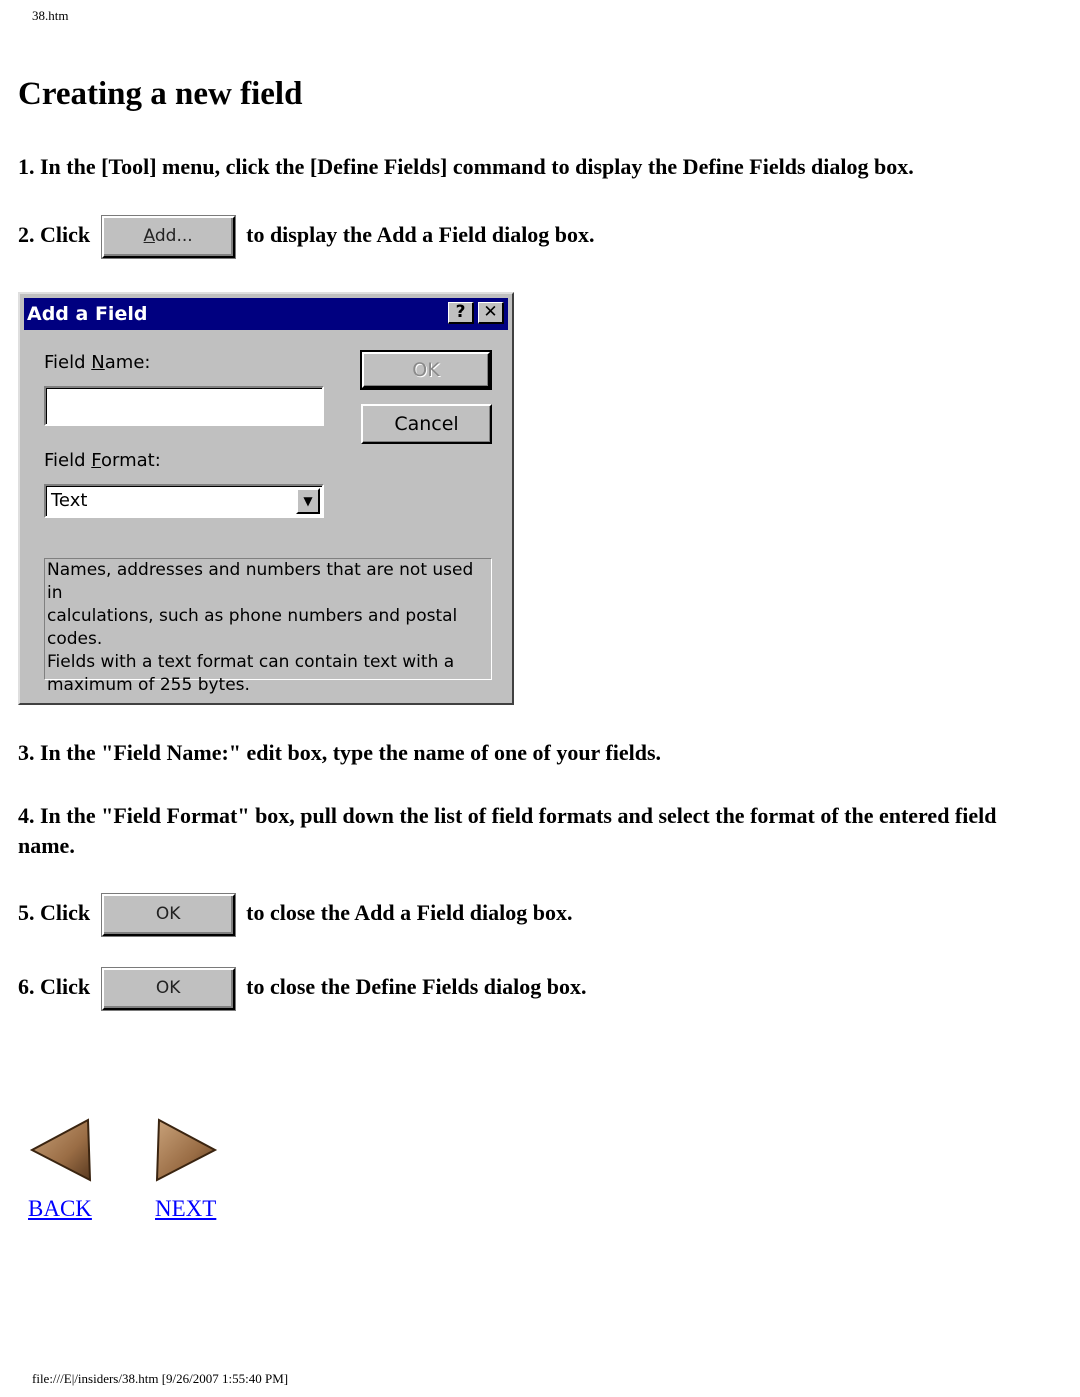  I want to click on label-accelerator: N, so click(98, 362).